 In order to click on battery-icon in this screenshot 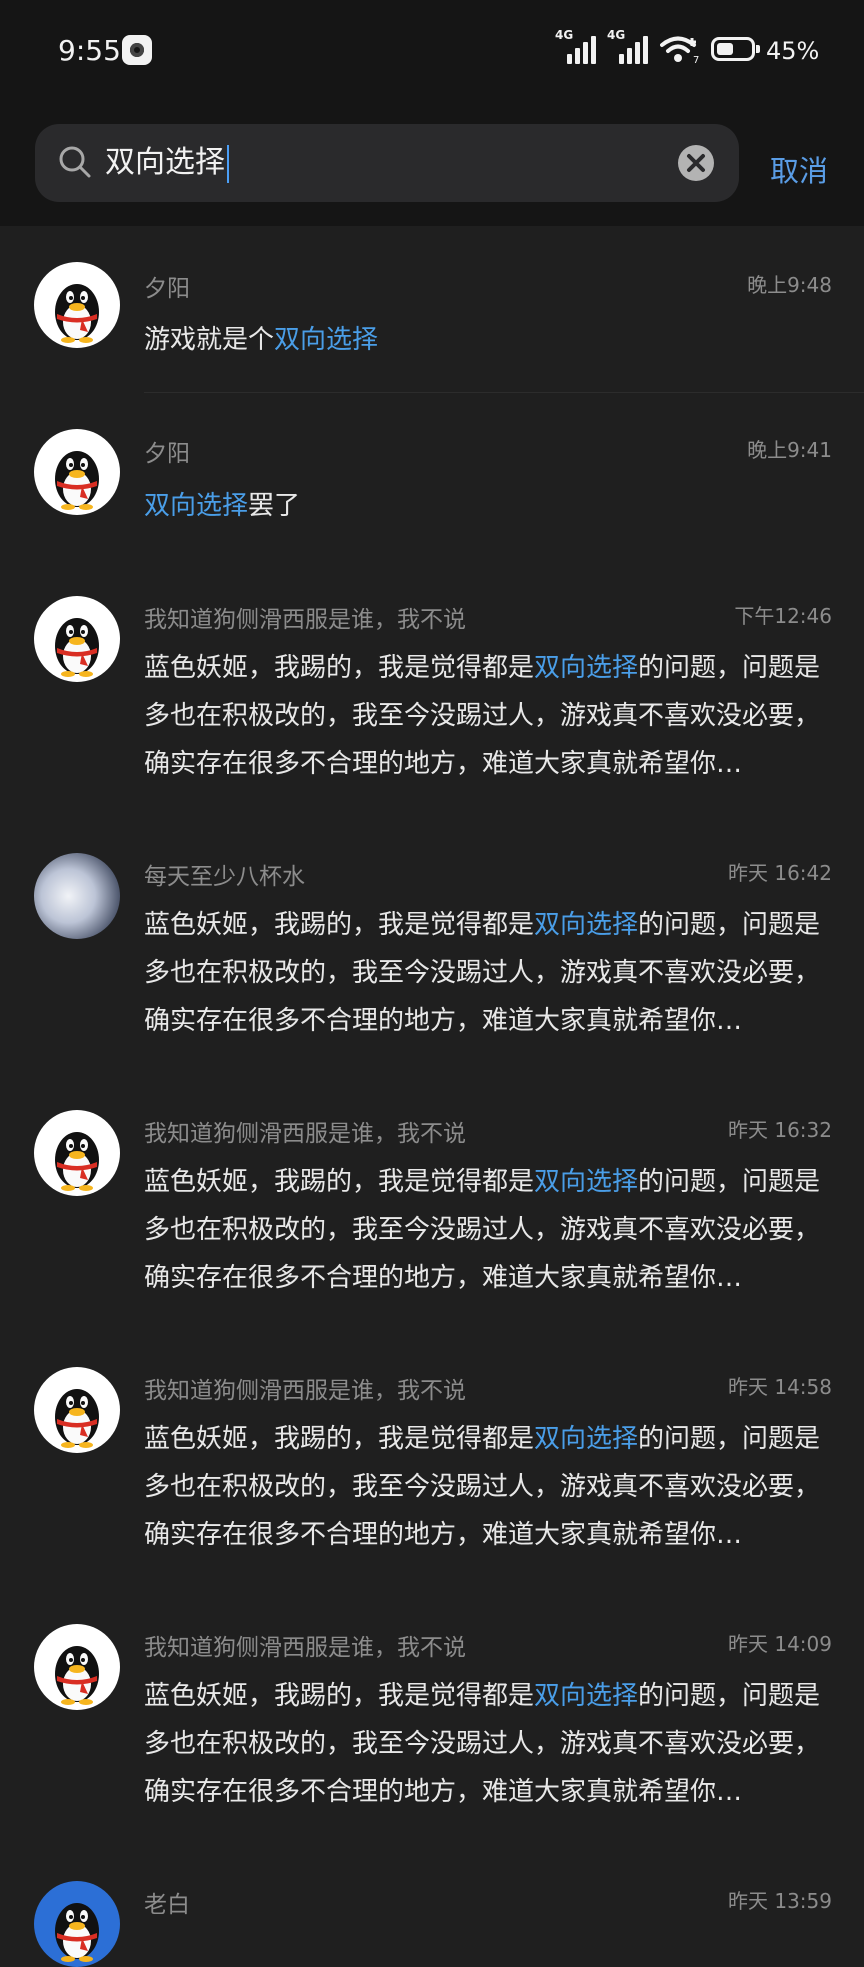, I will do `click(735, 49)`.